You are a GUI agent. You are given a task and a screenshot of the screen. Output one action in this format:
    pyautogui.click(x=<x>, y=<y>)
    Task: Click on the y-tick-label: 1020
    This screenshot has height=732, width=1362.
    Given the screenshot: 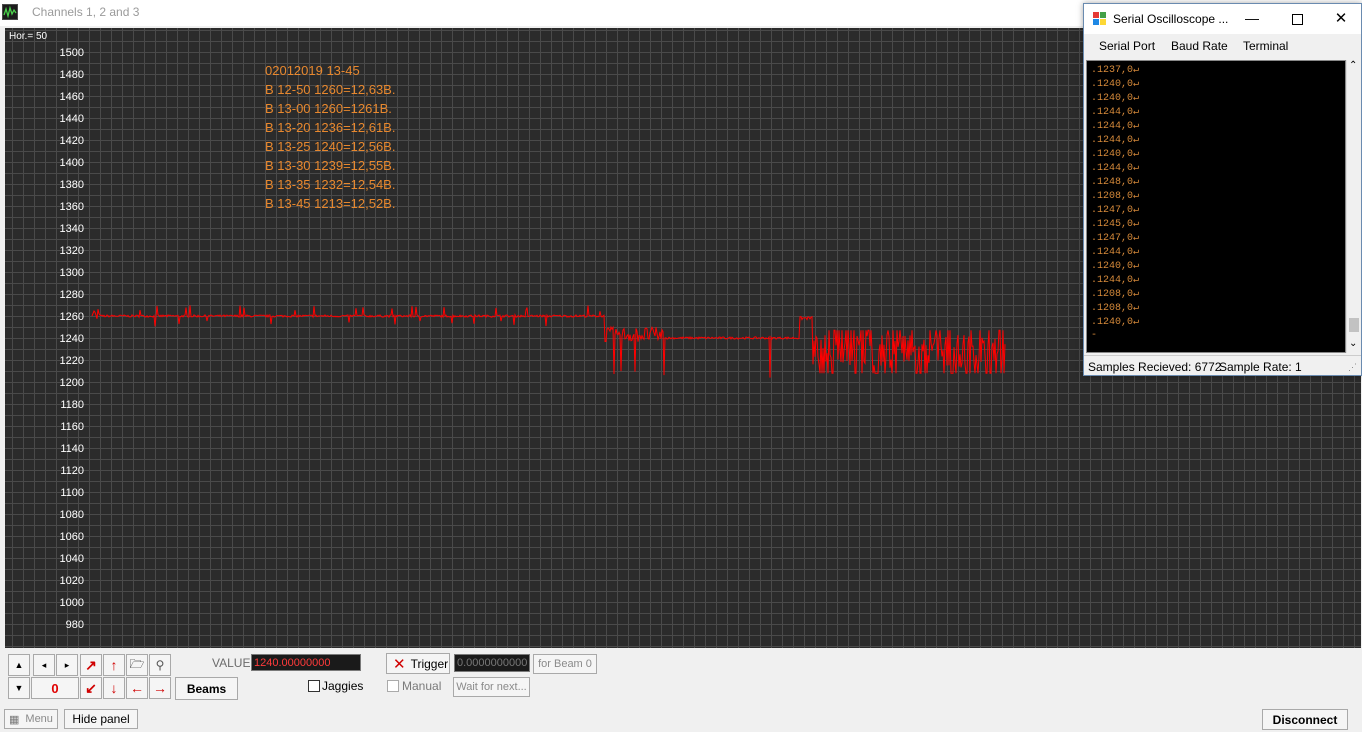 What is the action you would take?
    pyautogui.click(x=72, y=581)
    